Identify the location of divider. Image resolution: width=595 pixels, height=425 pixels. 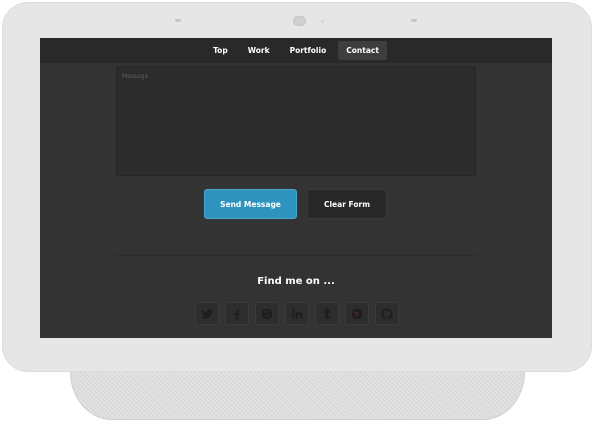
(296, 255).